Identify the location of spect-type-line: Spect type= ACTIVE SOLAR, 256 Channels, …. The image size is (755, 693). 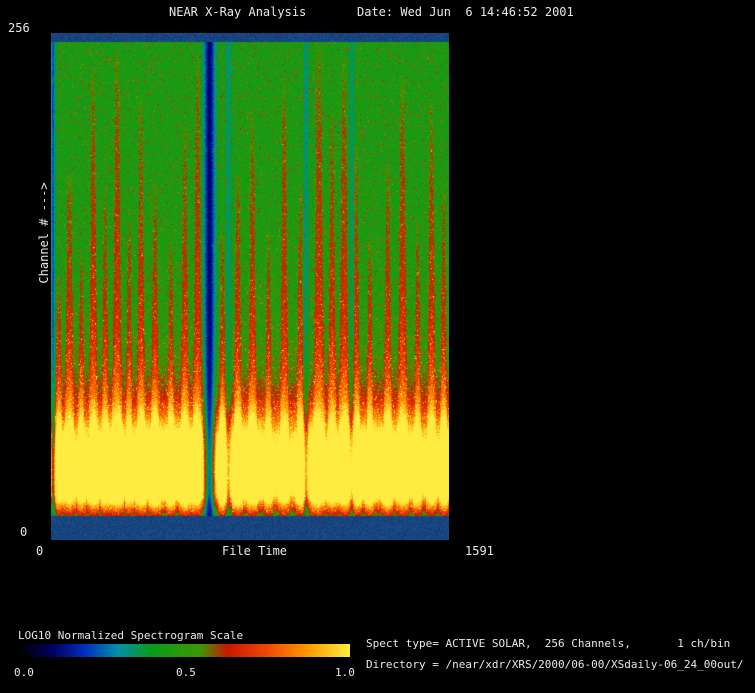
(548, 643).